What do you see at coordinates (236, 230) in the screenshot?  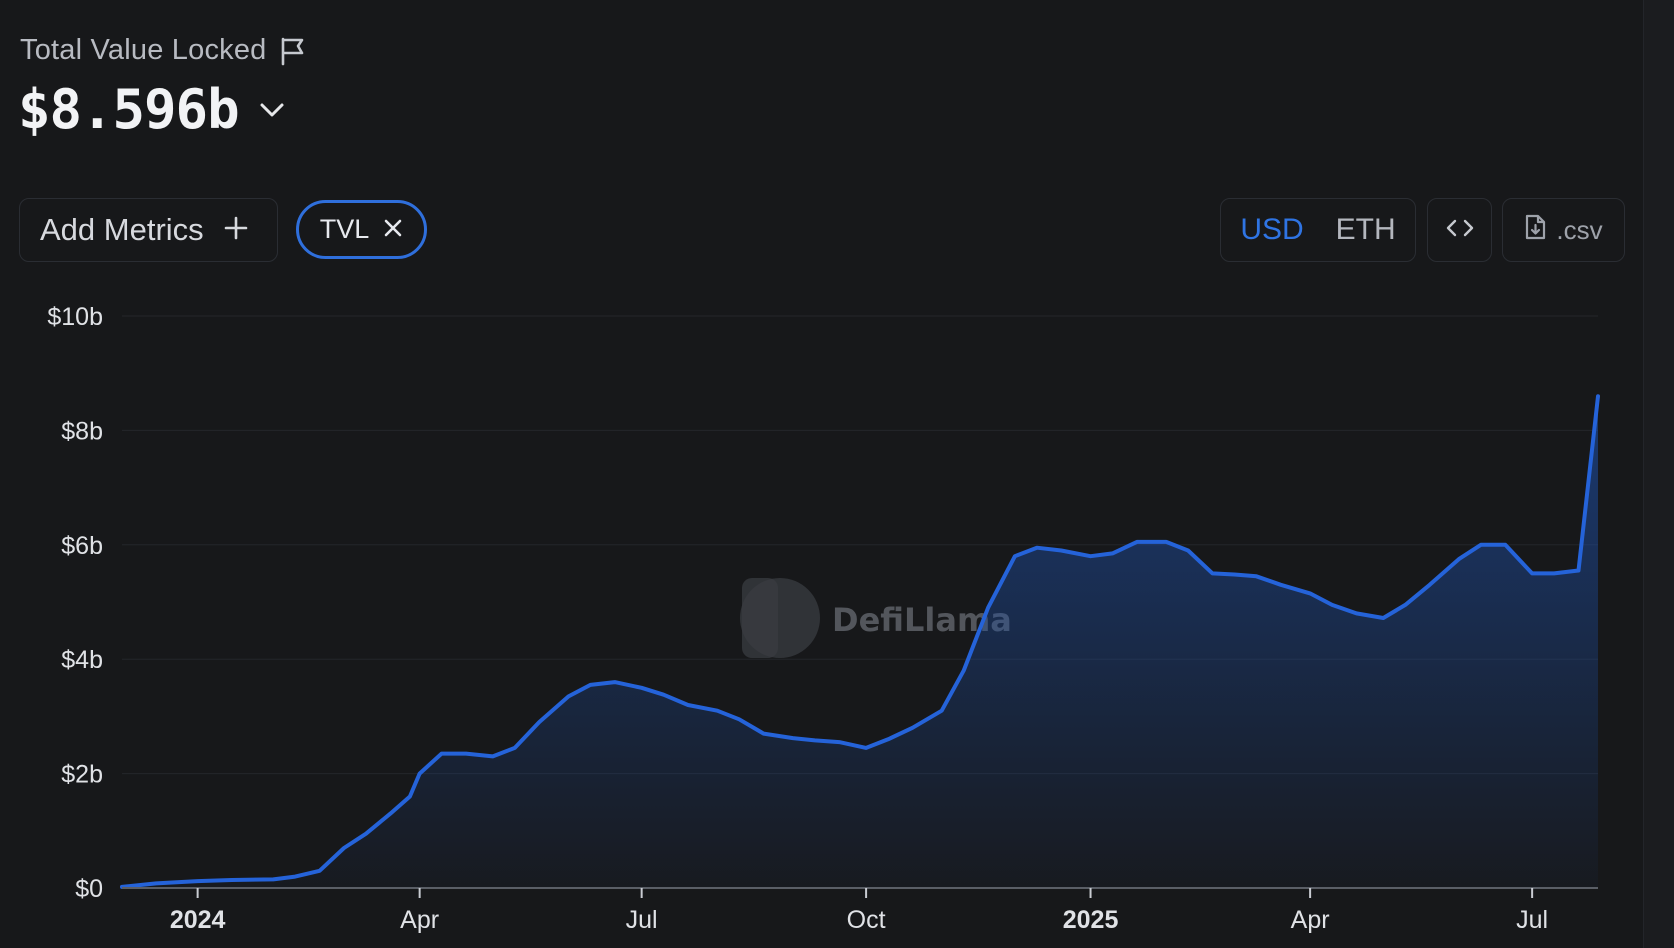 I see `plus-icon` at bounding box center [236, 230].